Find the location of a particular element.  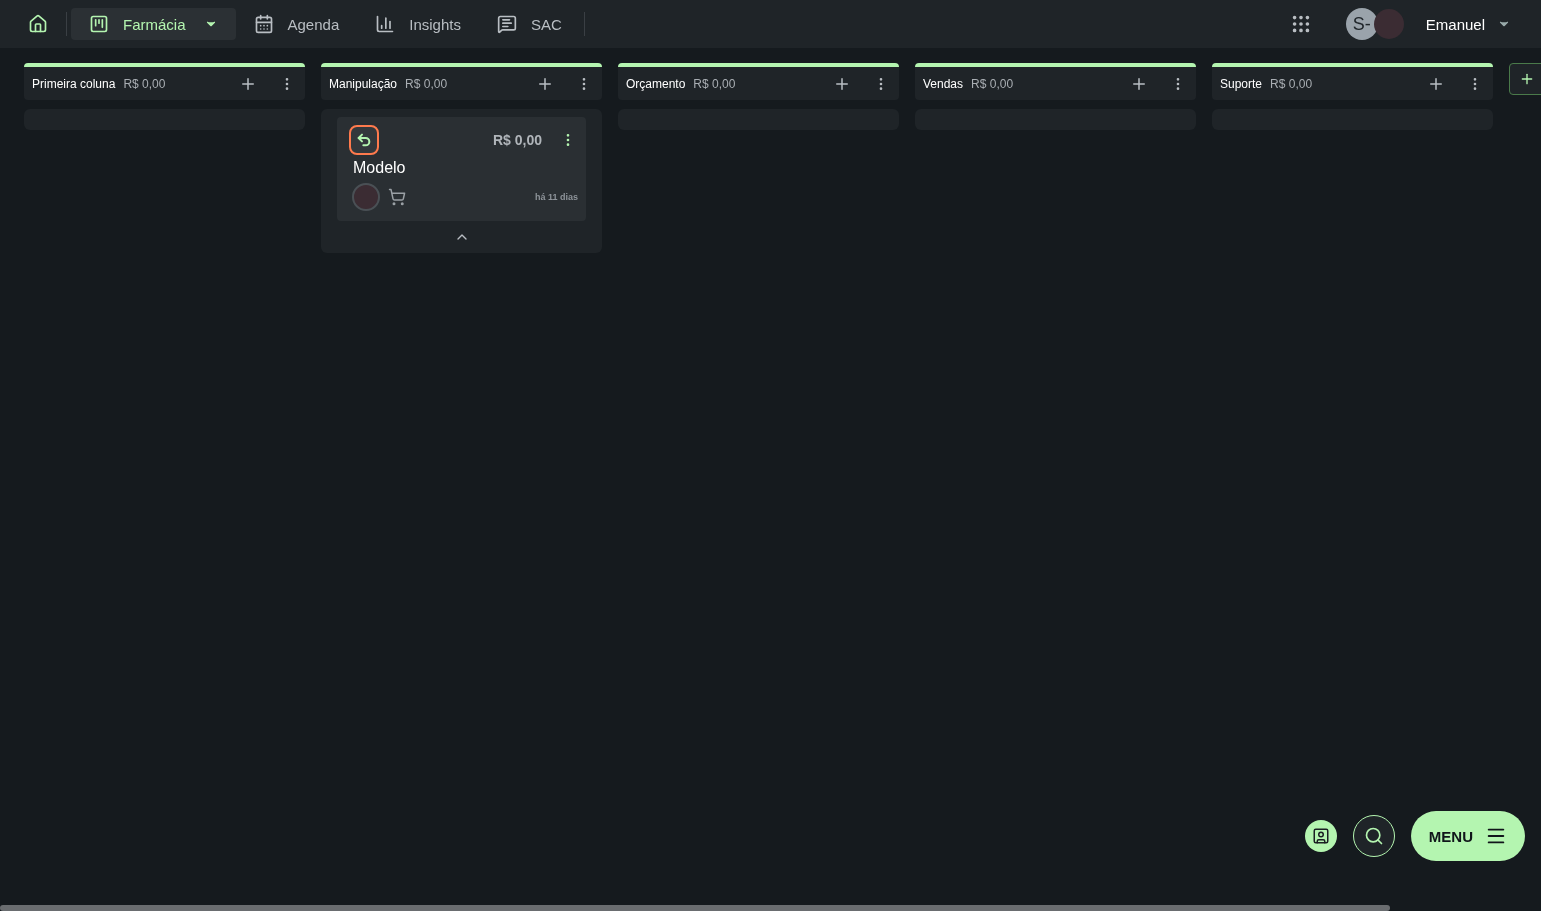

contact-button is located at coordinates (1320, 836).